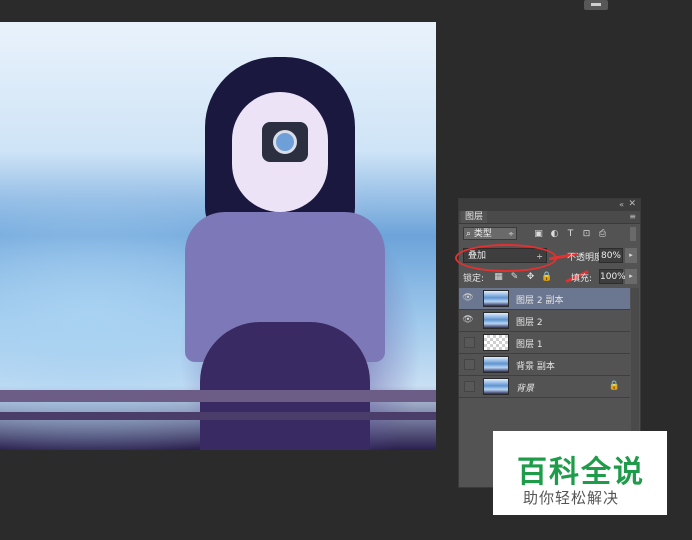 The width and height of the screenshot is (692, 540). I want to click on layer-filter-row: ⌕ 类型 ÷ ▣ ◐ T ⊡ ⎙, so click(549, 234).